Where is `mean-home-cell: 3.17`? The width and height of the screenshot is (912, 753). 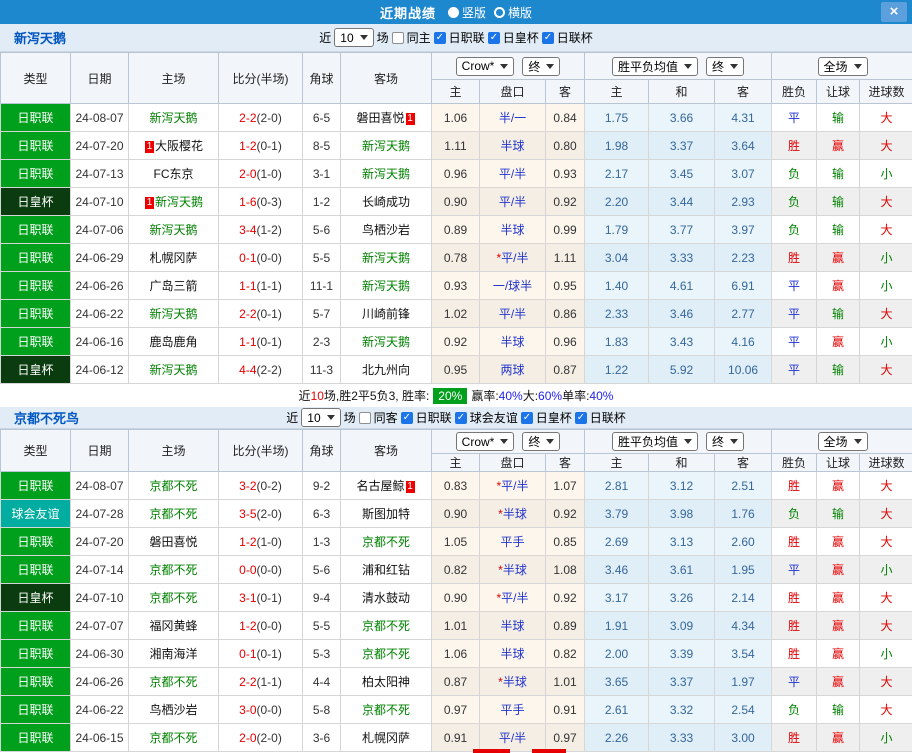
mean-home-cell: 3.17 is located at coordinates (617, 597).